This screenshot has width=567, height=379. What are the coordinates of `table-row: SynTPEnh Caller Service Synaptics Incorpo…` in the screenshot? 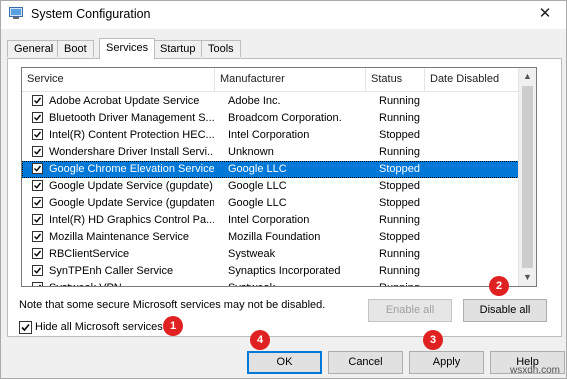 It's located at (270, 271).